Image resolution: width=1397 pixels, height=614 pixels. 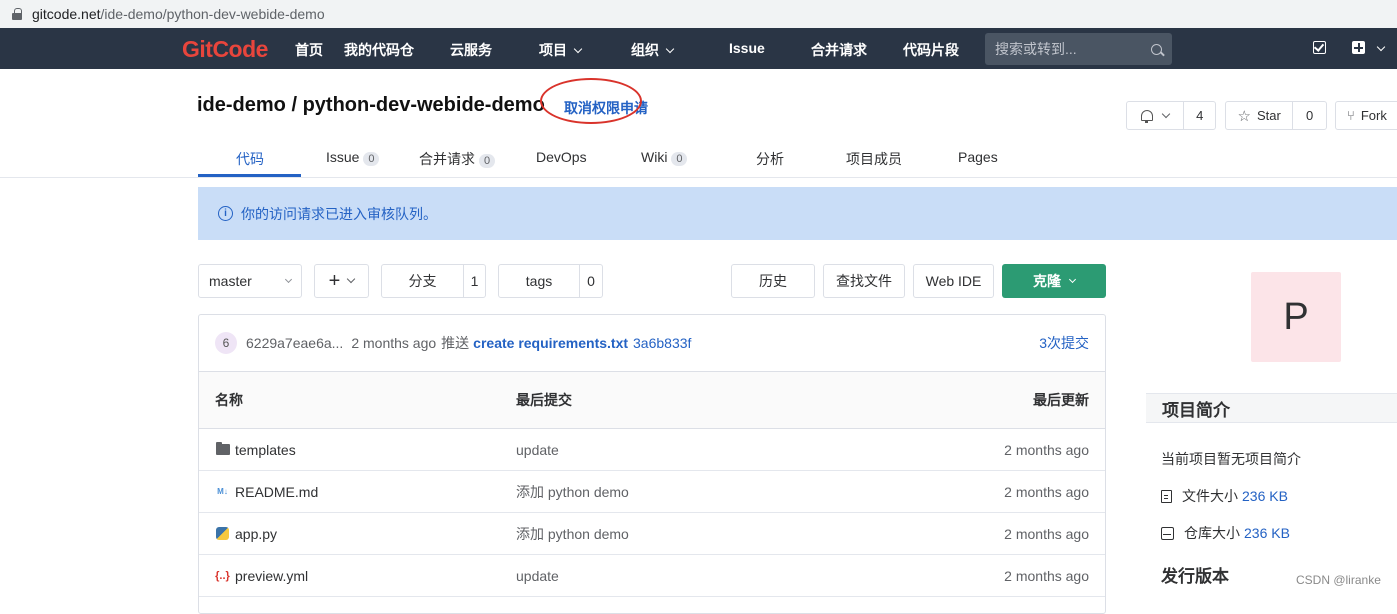 I want to click on commit-sha-link: 3a6b833f, so click(x=662, y=343).